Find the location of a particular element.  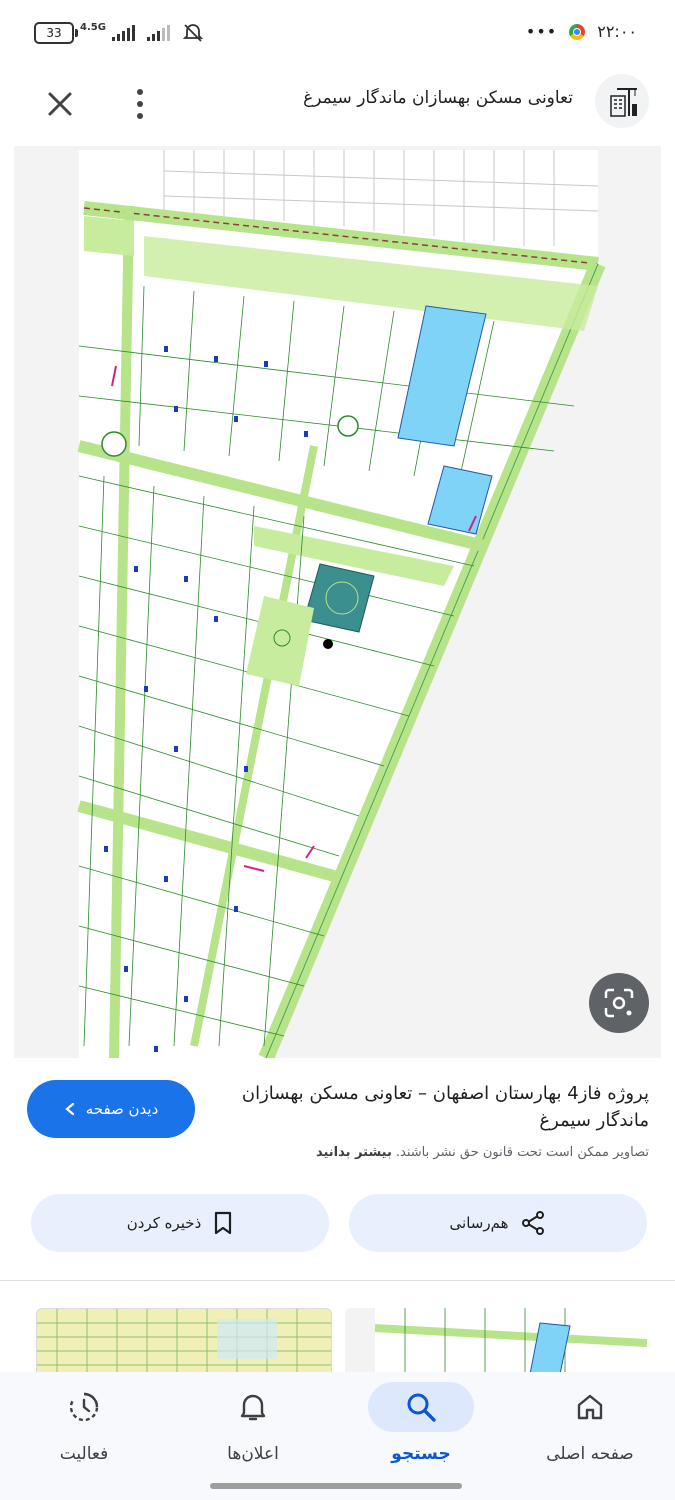

site-logo is located at coordinates (622, 101).